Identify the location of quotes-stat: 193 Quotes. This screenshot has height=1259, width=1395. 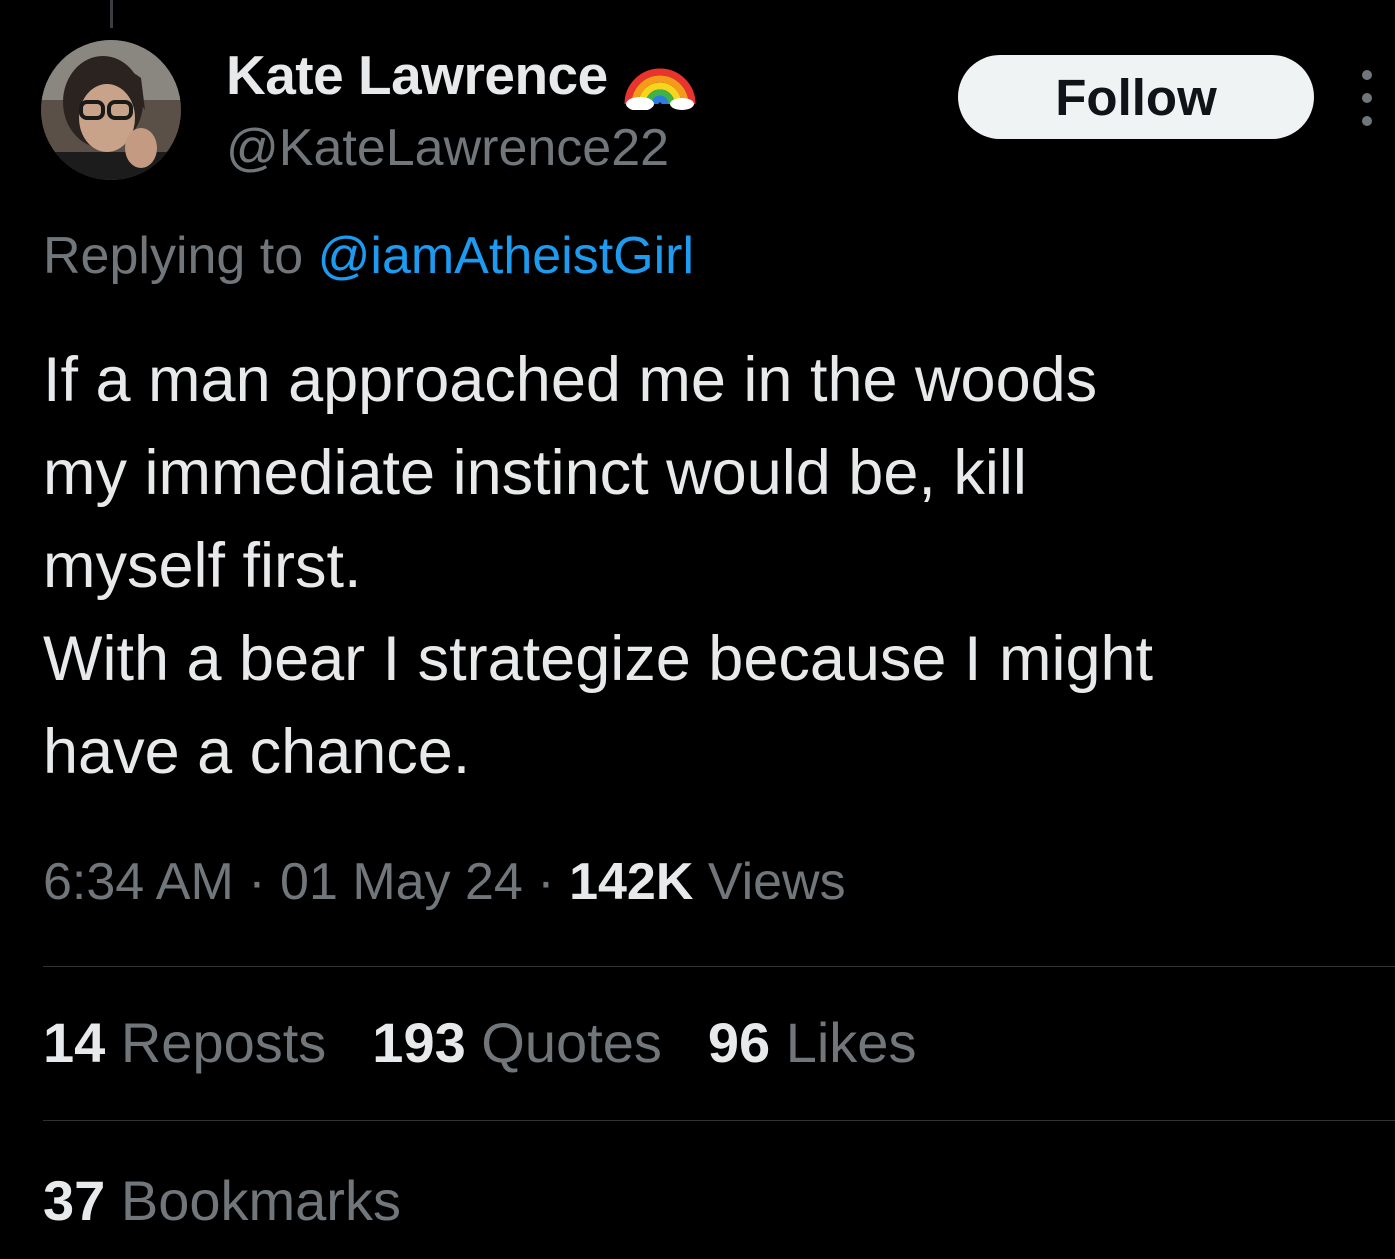
(517, 1042).